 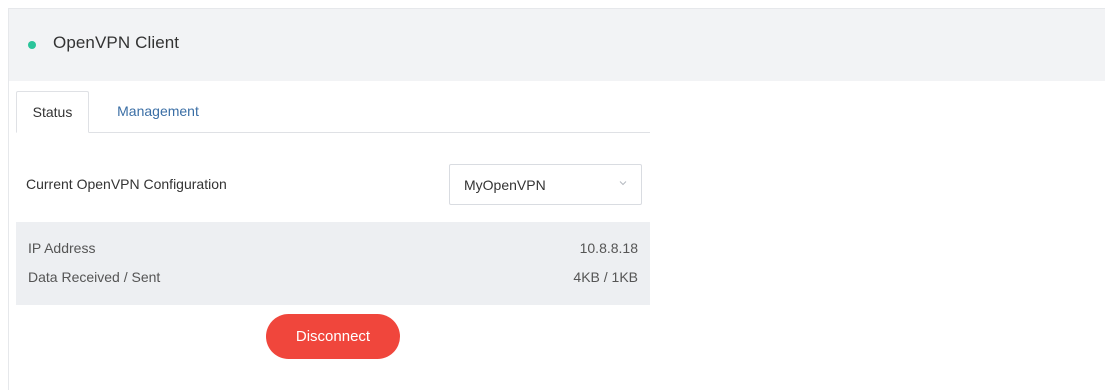 What do you see at coordinates (62, 248) in the screenshot?
I see `ip-address-label: IP Address` at bounding box center [62, 248].